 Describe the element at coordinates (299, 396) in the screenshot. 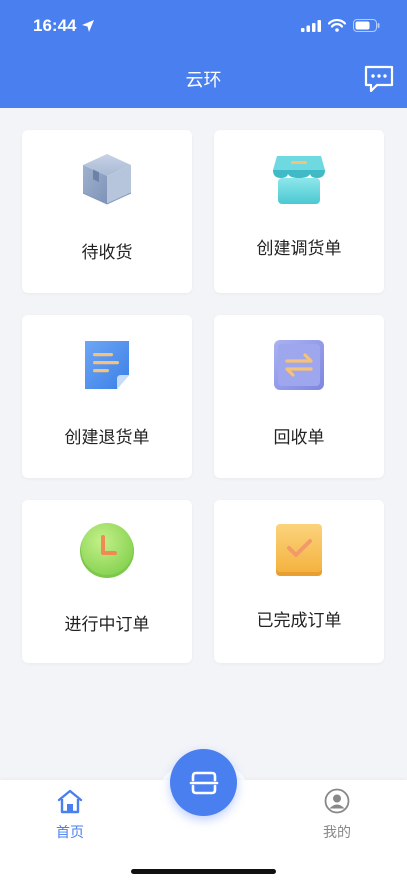

I see `card-recycle-order: 回收单` at that location.